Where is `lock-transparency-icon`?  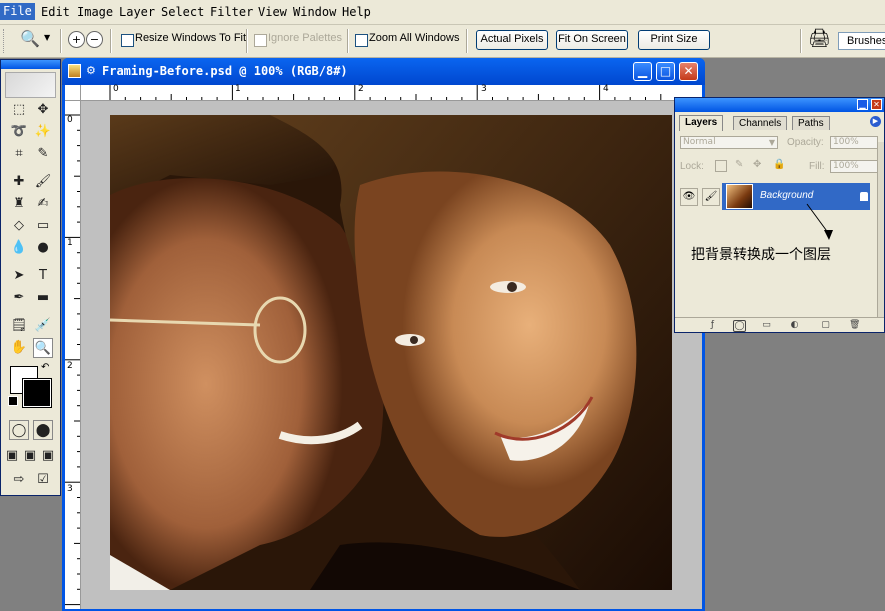 lock-transparency-icon is located at coordinates (721, 166).